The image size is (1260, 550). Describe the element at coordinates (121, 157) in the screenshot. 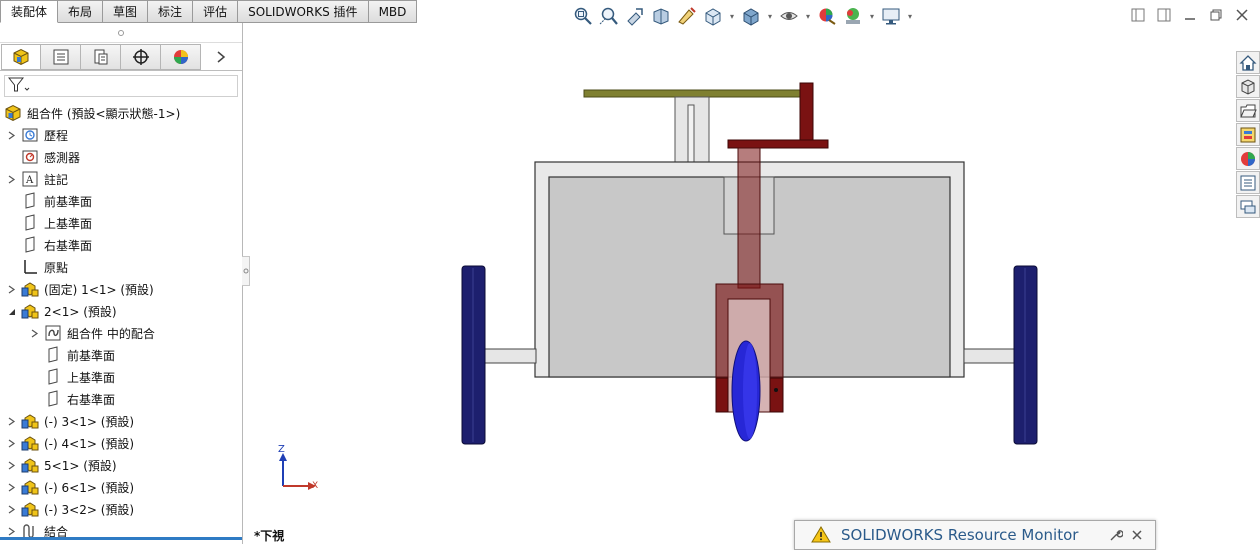

I see `tree-item: 感測器` at that location.